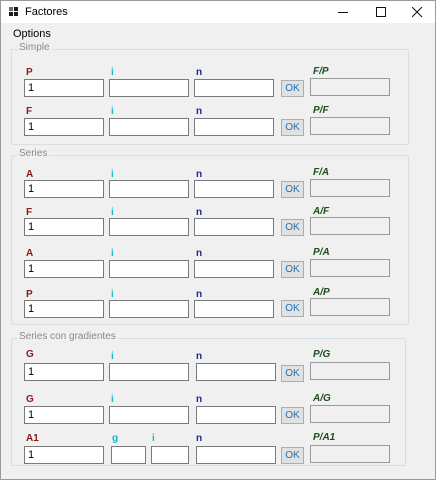 The height and width of the screenshot is (480, 436). Describe the element at coordinates (292, 269) in the screenshot. I see `ok-button-p-a: OK` at that location.